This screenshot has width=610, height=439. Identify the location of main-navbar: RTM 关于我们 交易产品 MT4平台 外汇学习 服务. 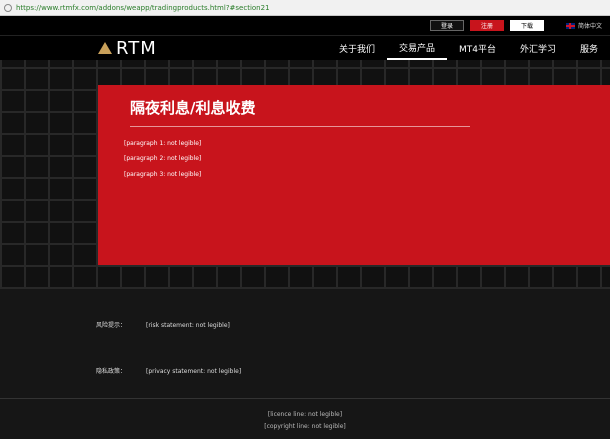
(305, 47).